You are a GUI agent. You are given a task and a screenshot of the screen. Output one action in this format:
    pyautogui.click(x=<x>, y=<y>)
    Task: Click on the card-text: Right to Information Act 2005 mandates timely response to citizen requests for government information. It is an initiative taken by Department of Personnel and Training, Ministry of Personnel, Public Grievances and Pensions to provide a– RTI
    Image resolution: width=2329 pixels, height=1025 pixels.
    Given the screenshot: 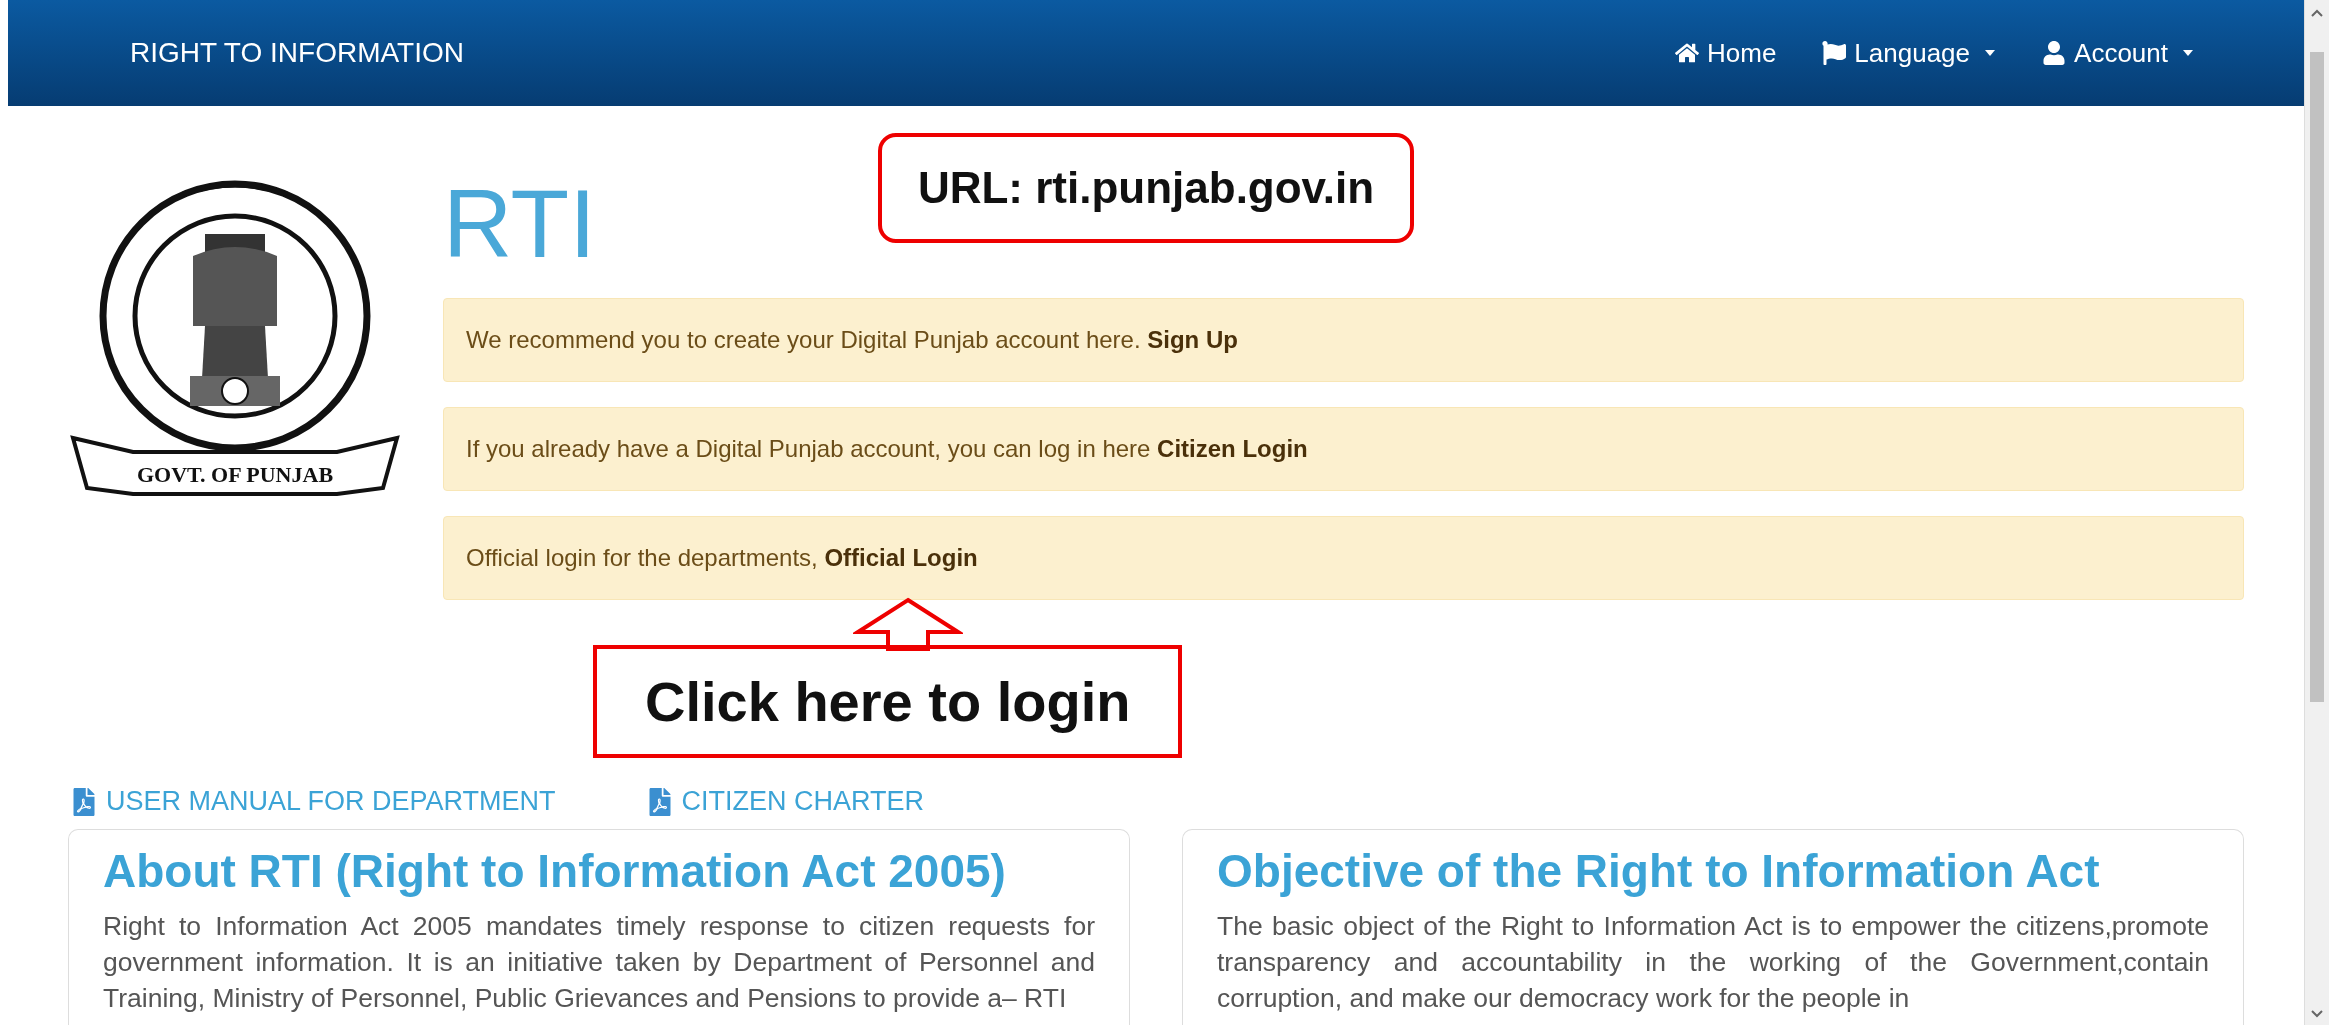 What is the action you would take?
    pyautogui.click(x=599, y=962)
    